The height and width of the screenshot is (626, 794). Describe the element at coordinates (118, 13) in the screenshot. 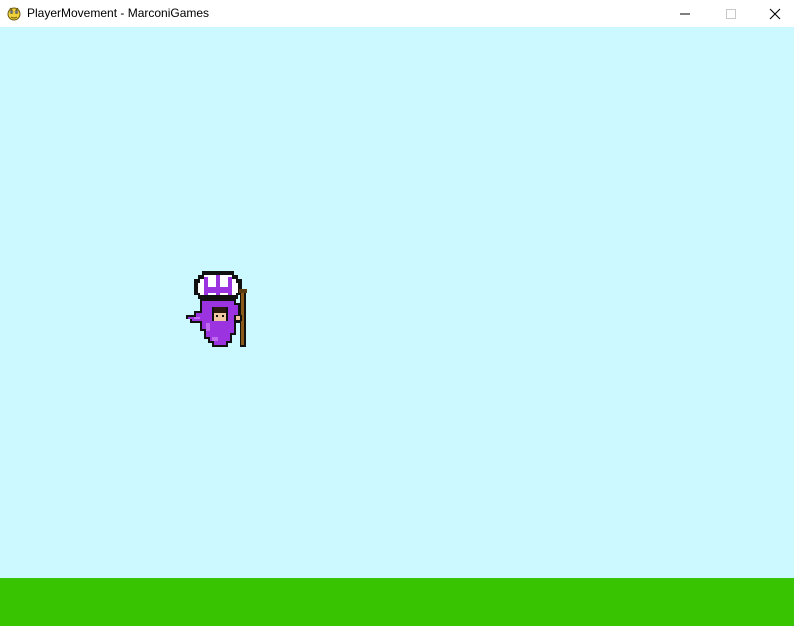

I see `window-title: PlayerMovement - MarconiGames` at that location.